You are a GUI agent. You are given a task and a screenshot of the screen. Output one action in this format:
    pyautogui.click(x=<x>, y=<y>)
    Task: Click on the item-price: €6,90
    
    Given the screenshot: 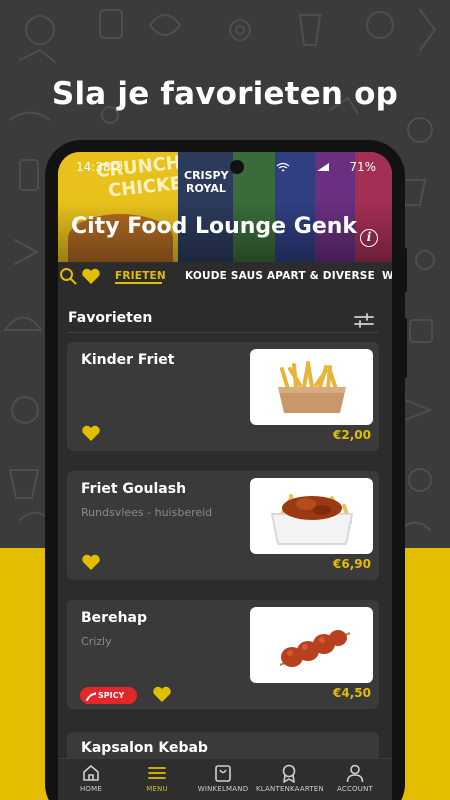 What is the action you would take?
    pyautogui.click(x=352, y=564)
    